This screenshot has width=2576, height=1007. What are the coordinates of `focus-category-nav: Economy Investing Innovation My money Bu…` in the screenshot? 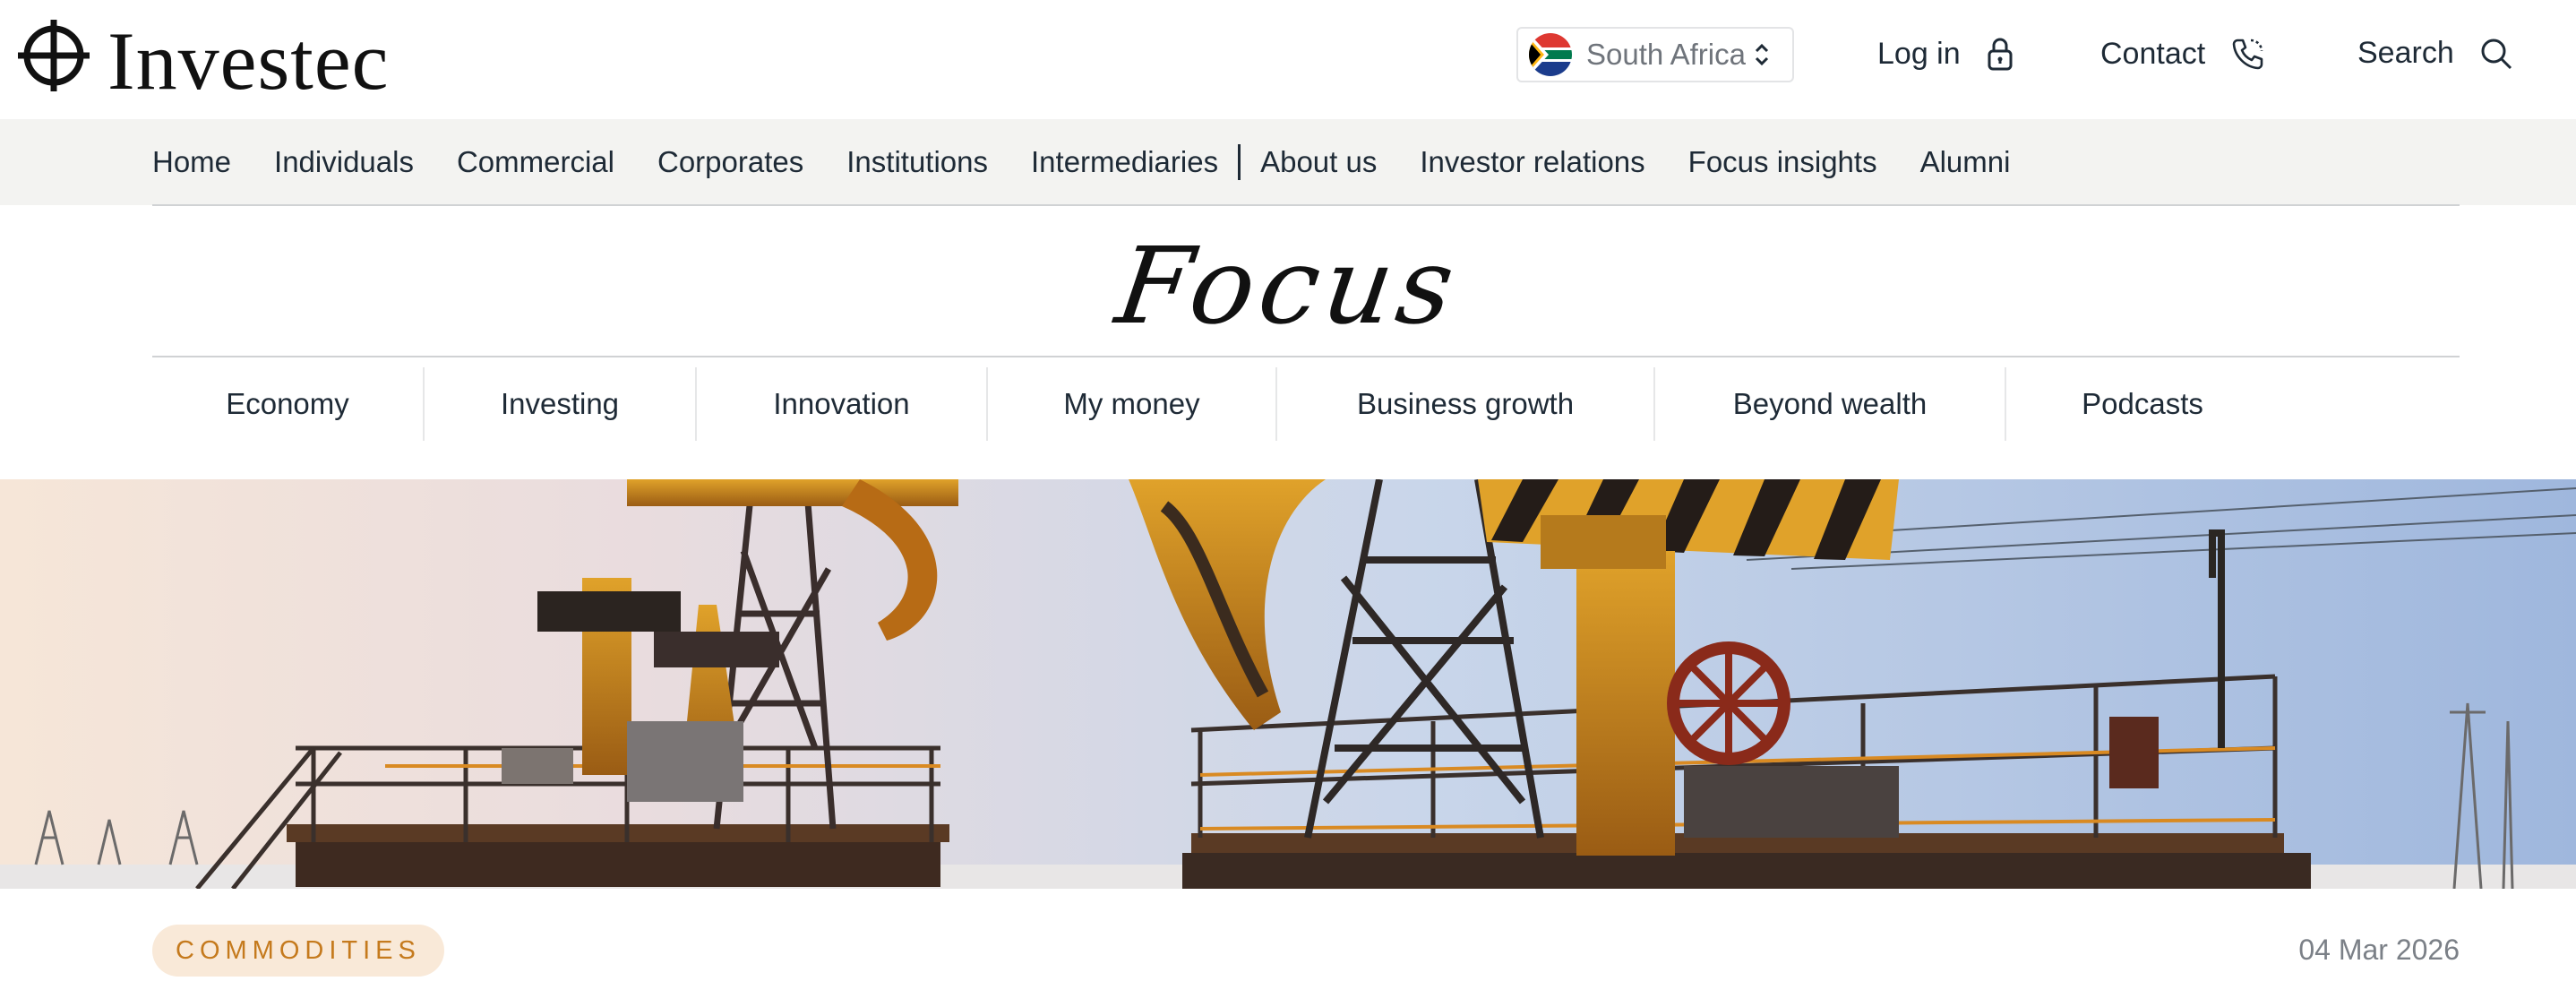 It's located at (1215, 404).